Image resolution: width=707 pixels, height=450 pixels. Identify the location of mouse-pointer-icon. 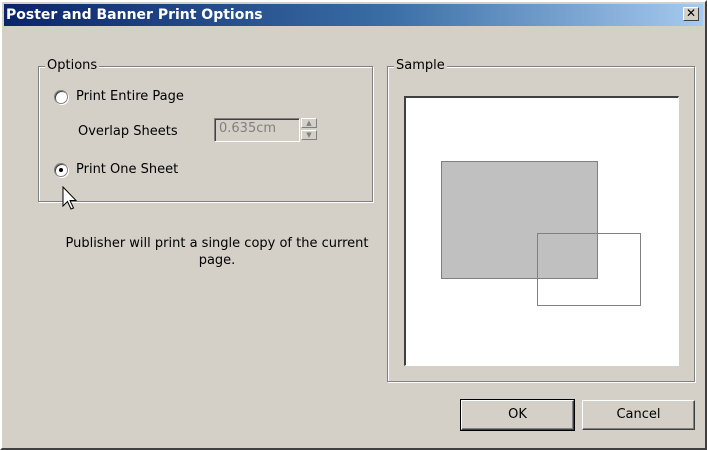
(70, 198).